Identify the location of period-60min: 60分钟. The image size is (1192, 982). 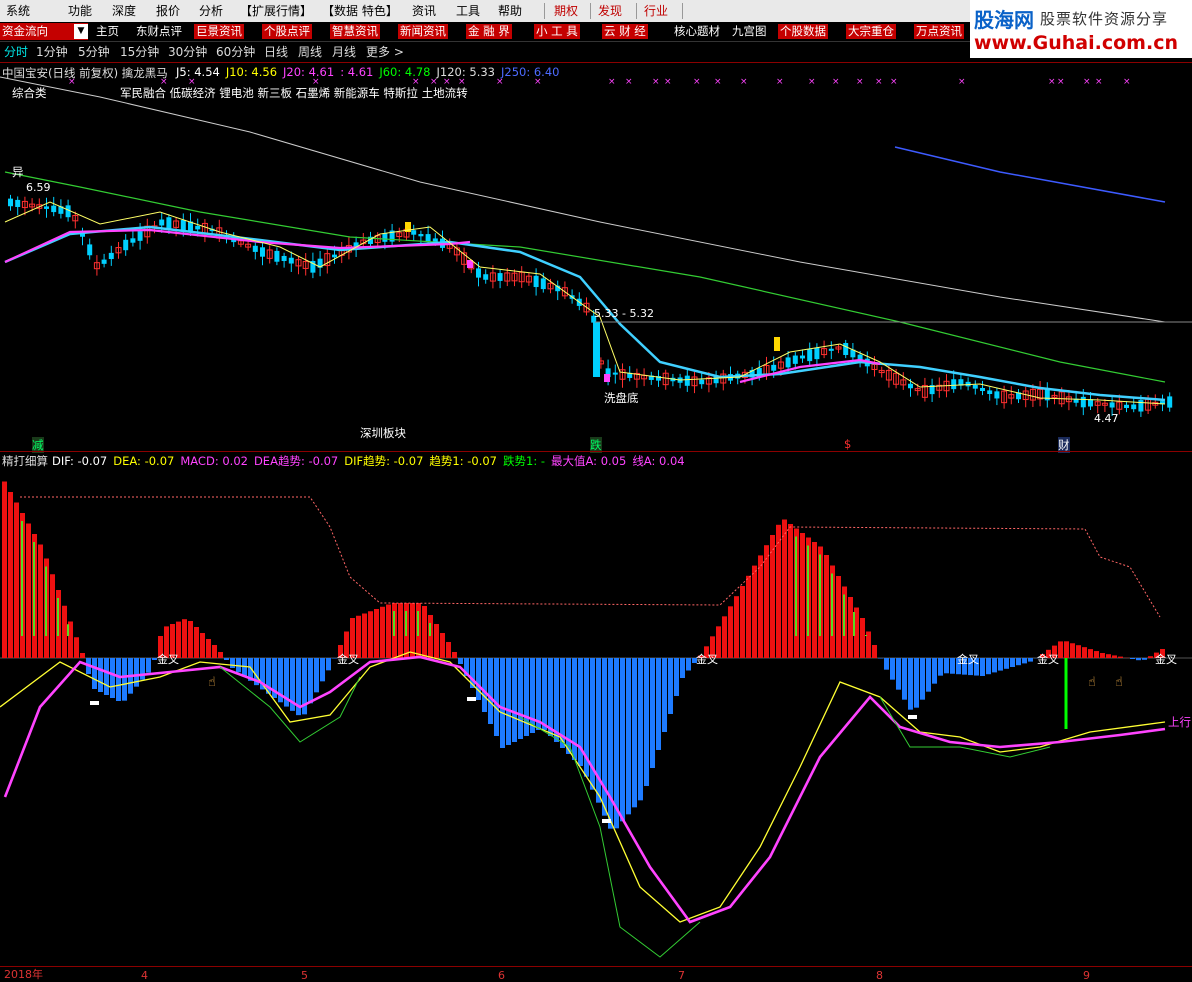
(235, 52).